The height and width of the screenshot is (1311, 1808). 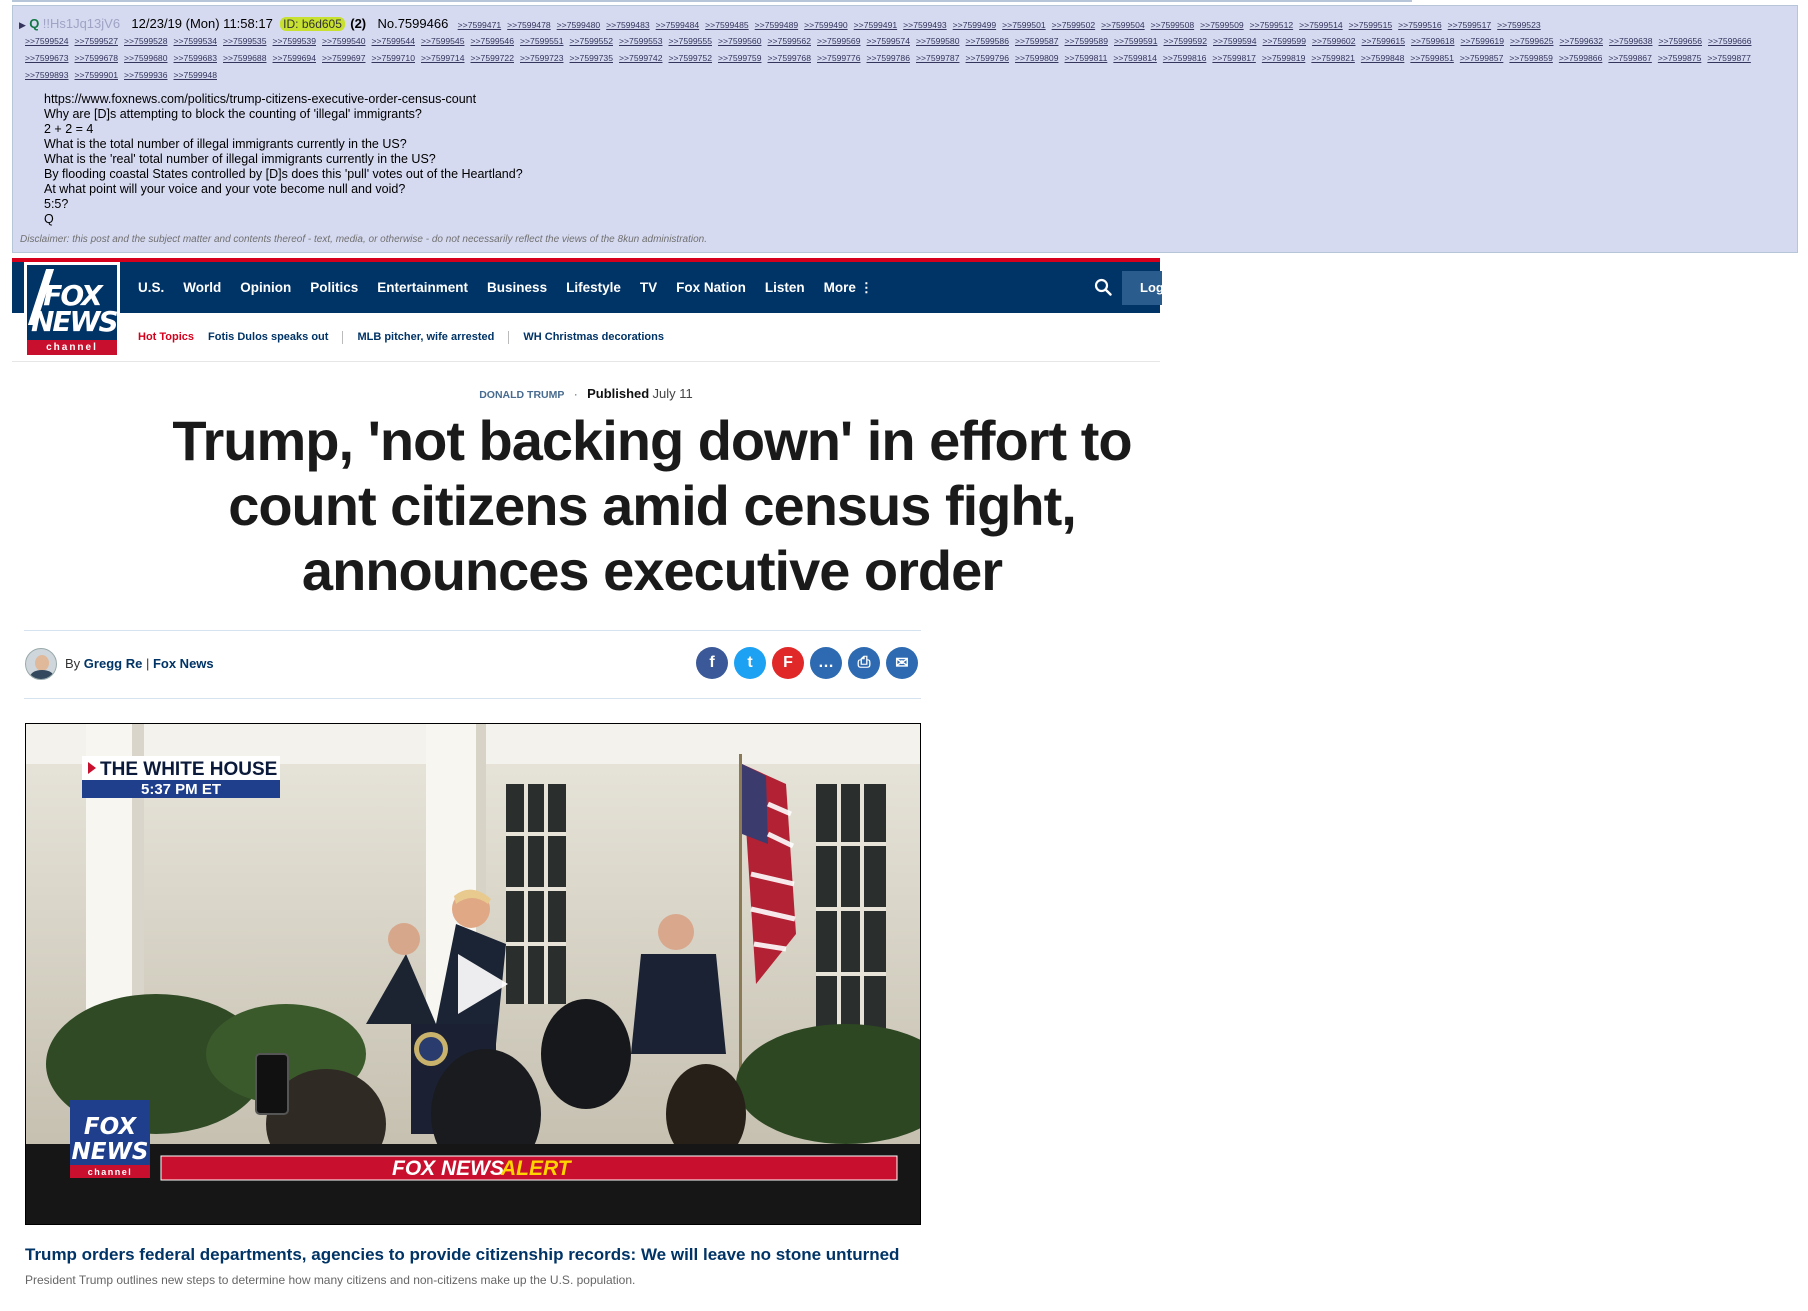 What do you see at coordinates (146, 41) in the screenshot?
I see `post-backlink: >>7599528` at bounding box center [146, 41].